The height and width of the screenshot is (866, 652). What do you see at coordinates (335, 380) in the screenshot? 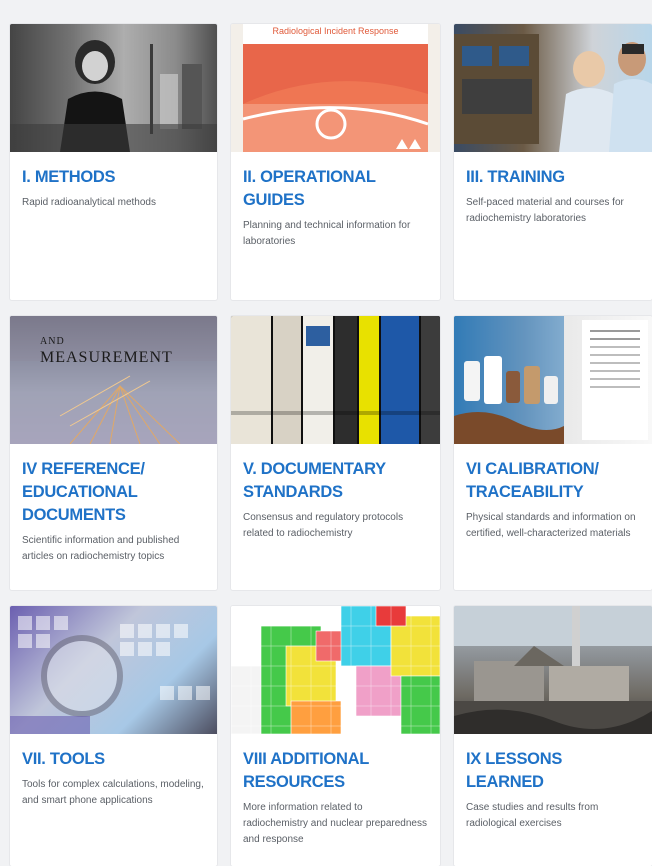
I see `documentary-standards-image` at bounding box center [335, 380].